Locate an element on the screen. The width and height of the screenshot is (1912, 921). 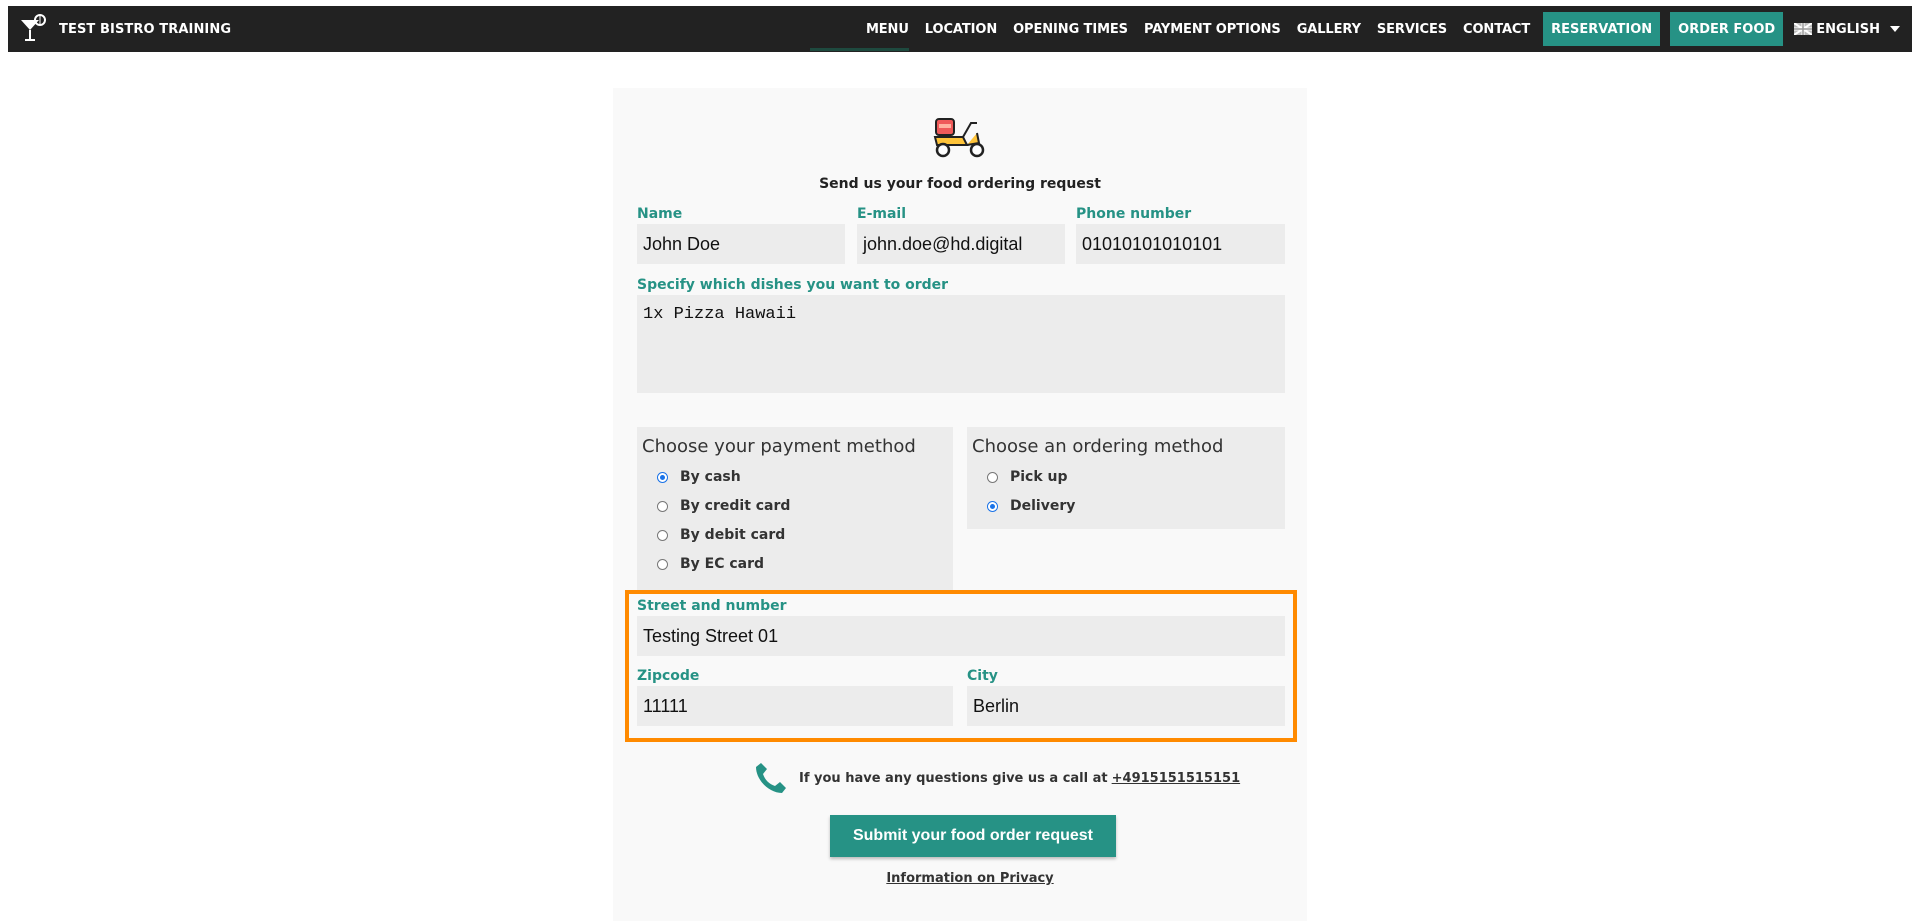
zipcode-label: Zipcode is located at coordinates (668, 676).